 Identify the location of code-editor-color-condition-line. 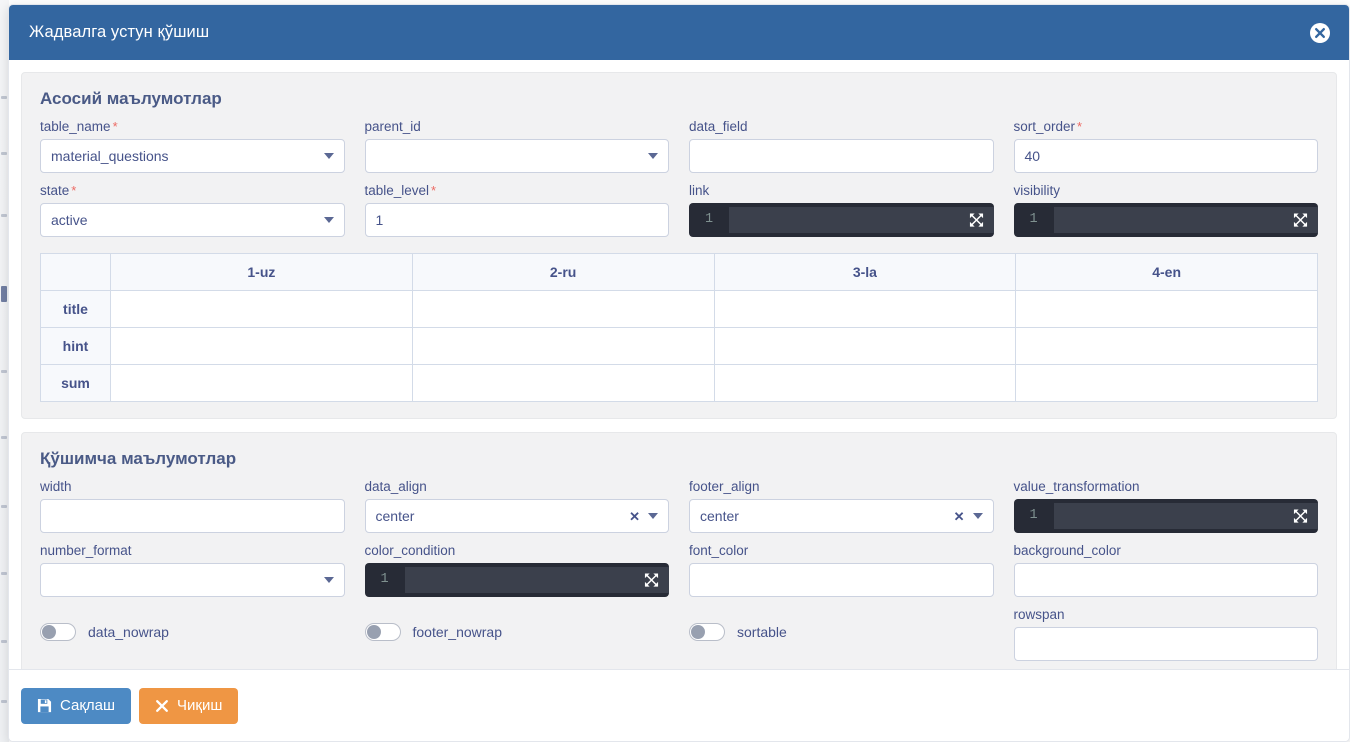
(536, 580).